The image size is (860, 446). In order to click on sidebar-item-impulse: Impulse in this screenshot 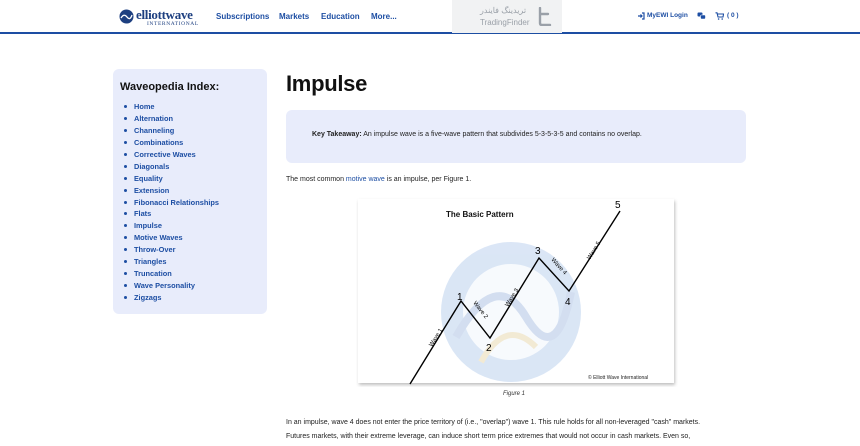, I will do `click(170, 226)`.